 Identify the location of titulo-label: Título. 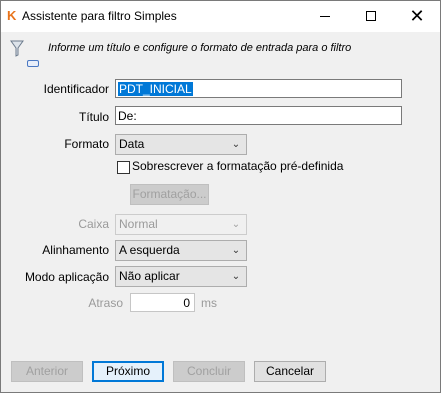
(93, 117).